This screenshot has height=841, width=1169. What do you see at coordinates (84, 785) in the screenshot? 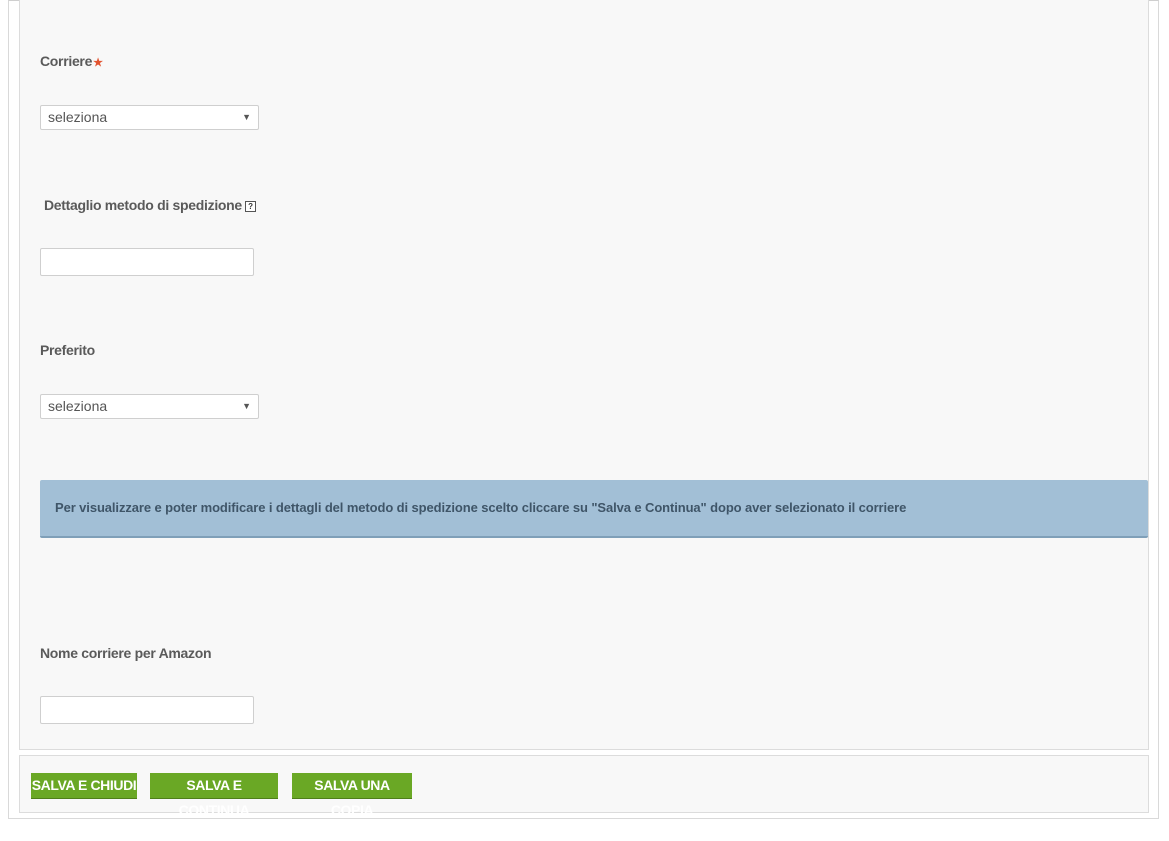
I see `save-and-close-button: SALVA E CHIUDI` at bounding box center [84, 785].